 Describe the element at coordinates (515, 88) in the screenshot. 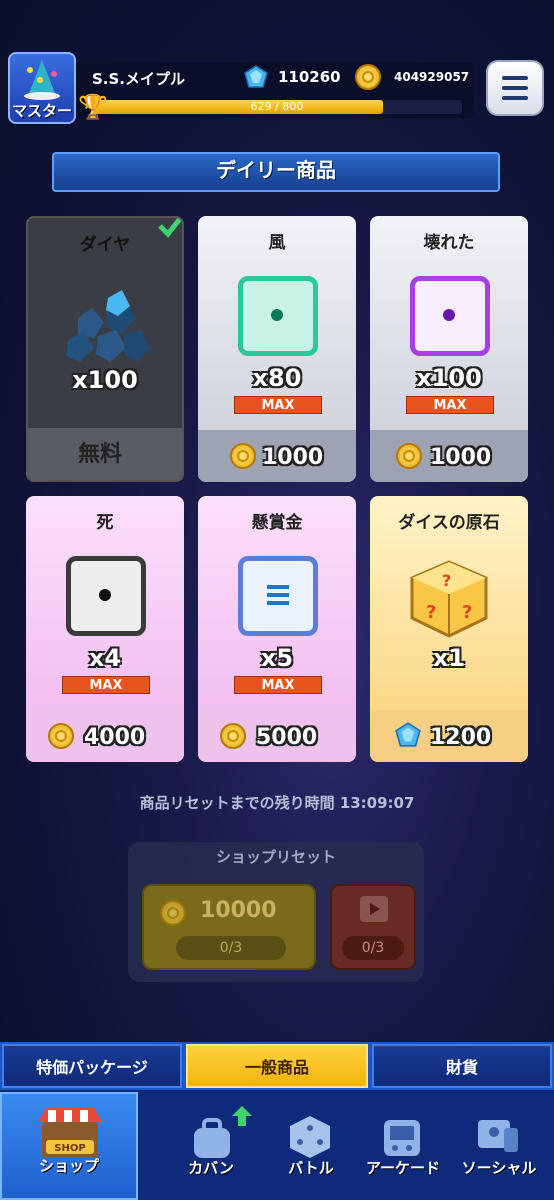

I see `menu-button` at that location.